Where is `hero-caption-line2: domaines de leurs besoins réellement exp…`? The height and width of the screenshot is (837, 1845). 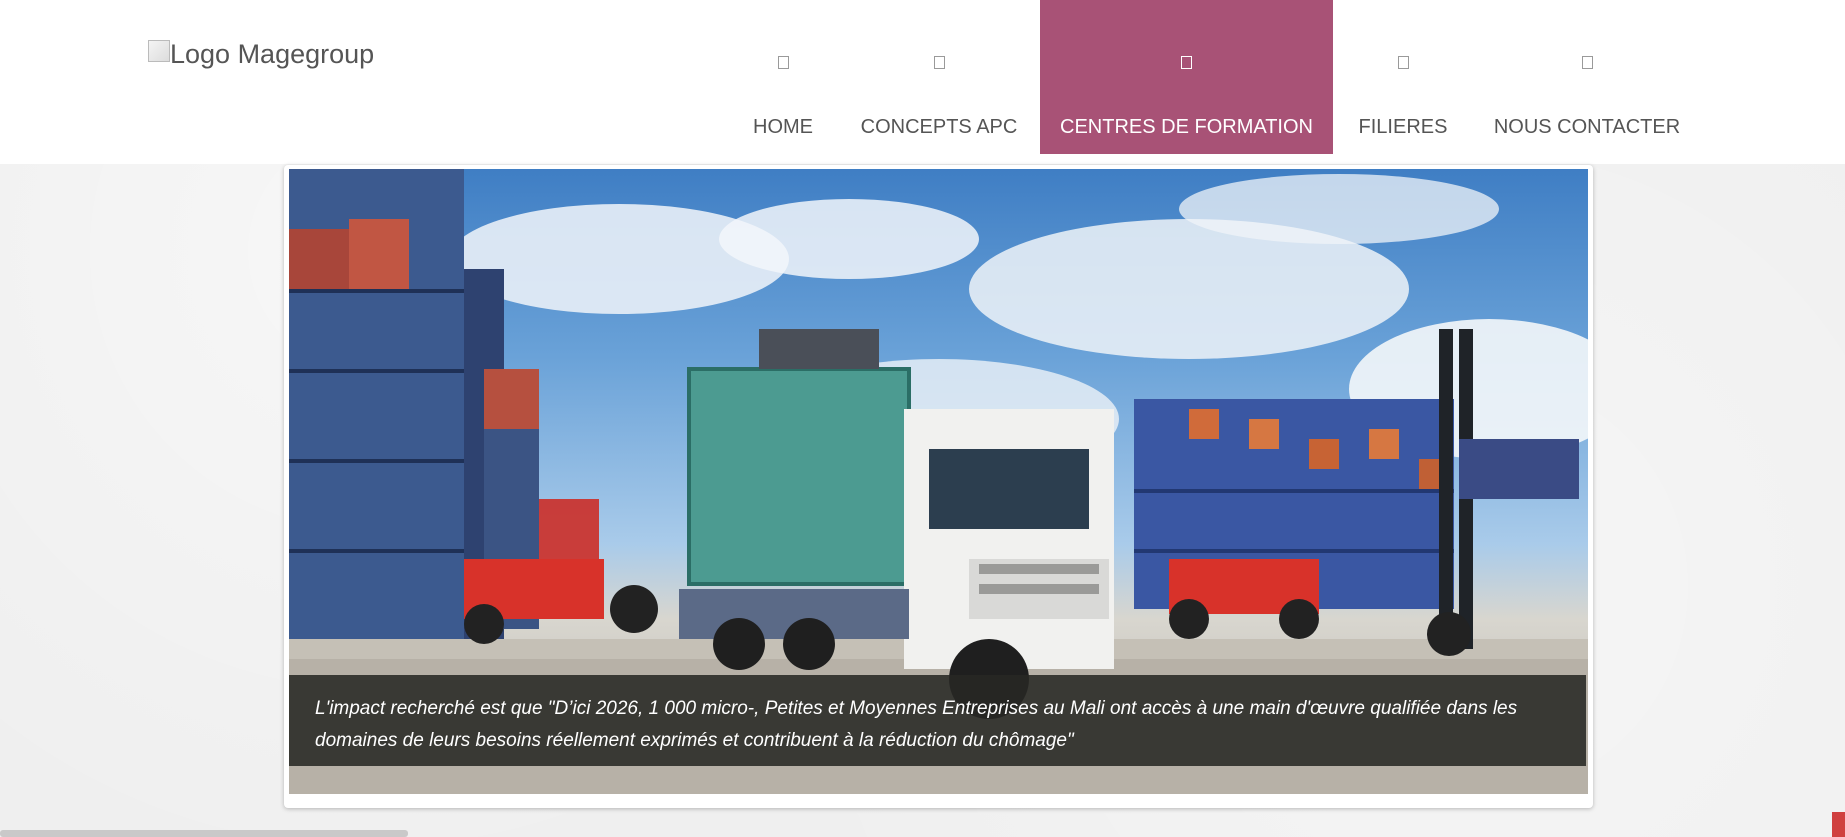 hero-caption-line2: domaines de leurs besoins réellement exp… is located at coordinates (694, 740).